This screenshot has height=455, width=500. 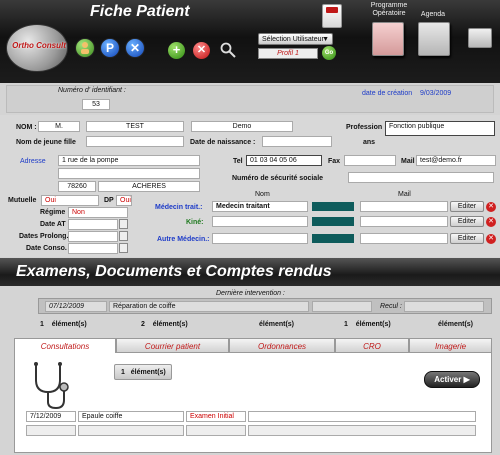 I want to click on edit-traitant-button: Editer, so click(x=467, y=206).